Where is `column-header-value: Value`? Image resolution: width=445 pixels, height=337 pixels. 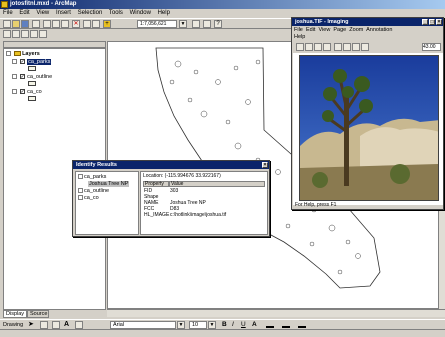 column-header-value: Value is located at coordinates (217, 184).